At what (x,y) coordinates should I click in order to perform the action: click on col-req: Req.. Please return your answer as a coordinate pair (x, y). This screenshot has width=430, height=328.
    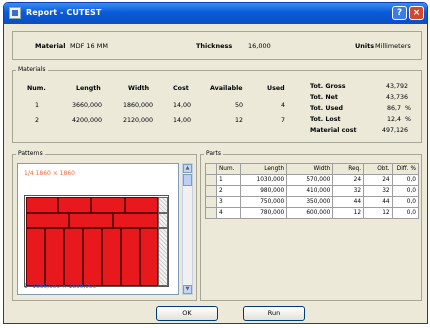
    Looking at the image, I should click on (348, 169).